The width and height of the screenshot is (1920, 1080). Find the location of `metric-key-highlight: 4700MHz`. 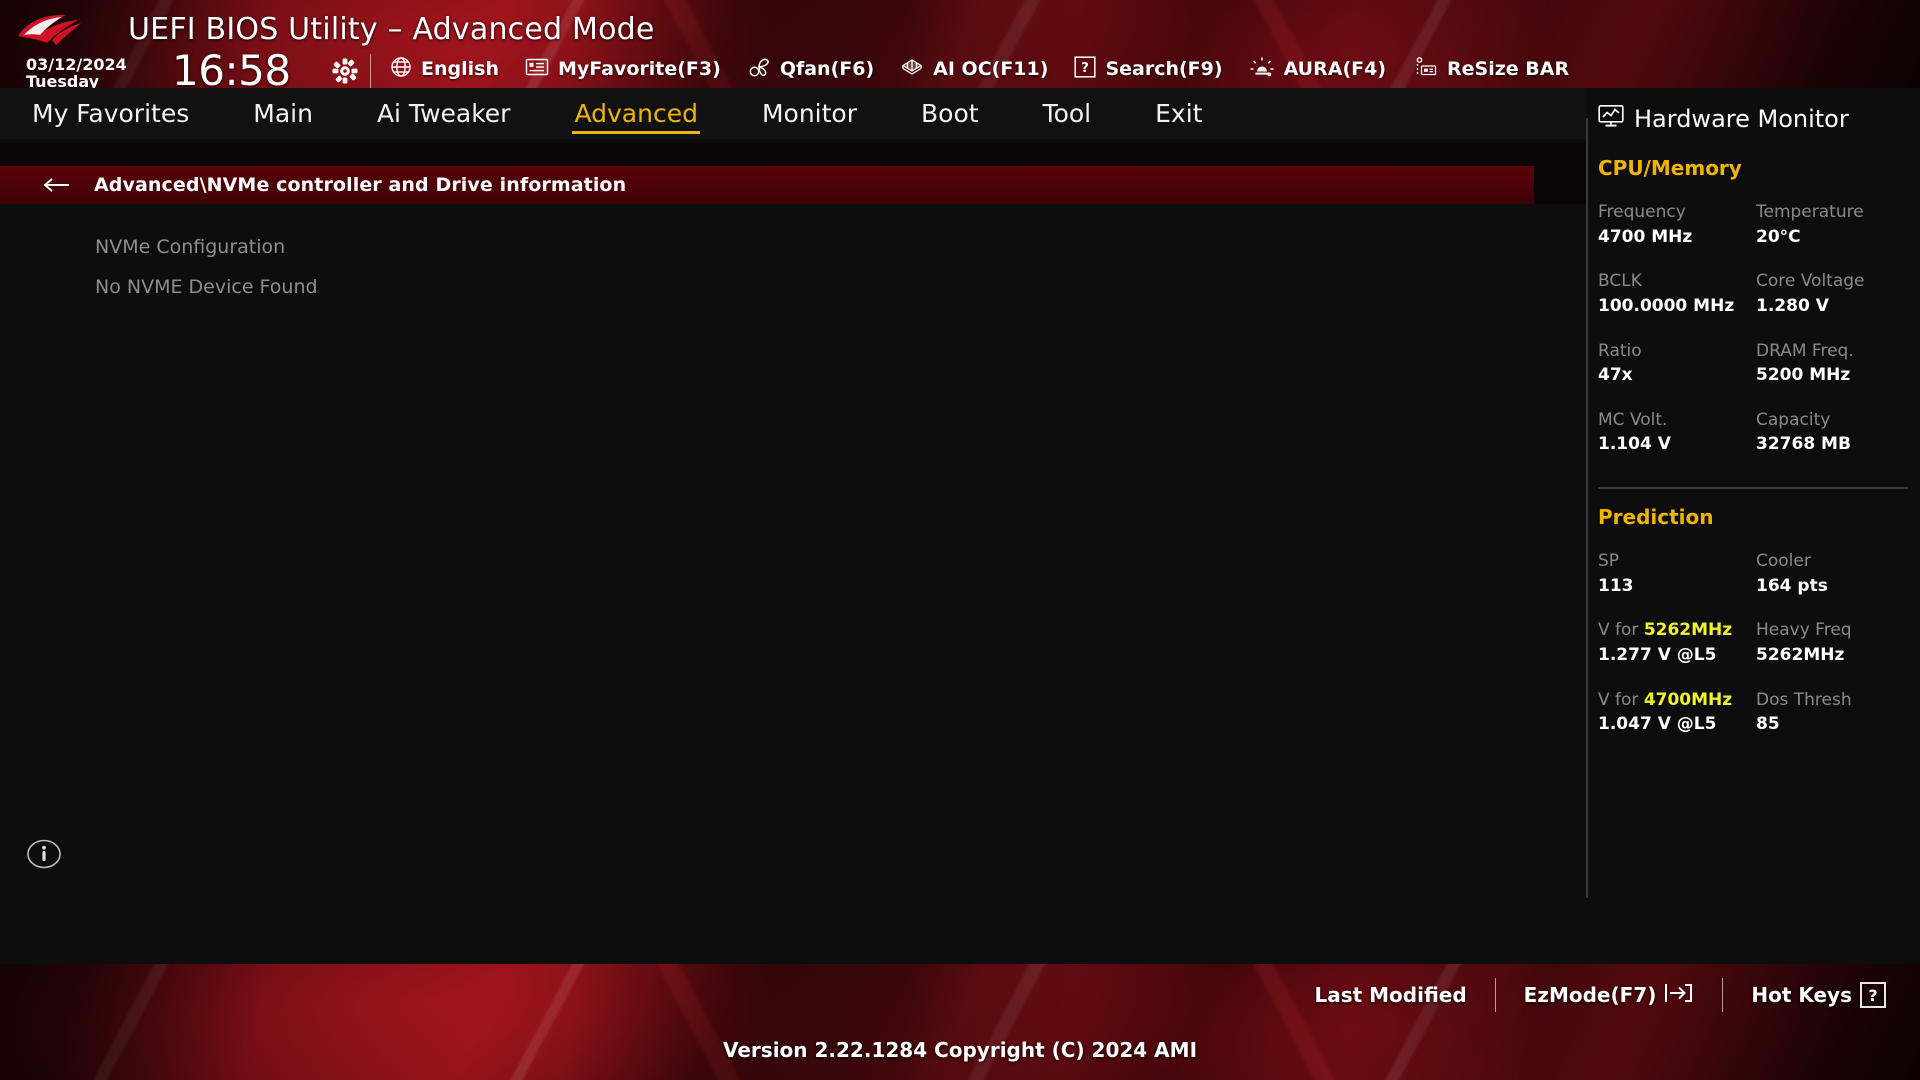

metric-key-highlight: 4700MHz is located at coordinates (1688, 699).